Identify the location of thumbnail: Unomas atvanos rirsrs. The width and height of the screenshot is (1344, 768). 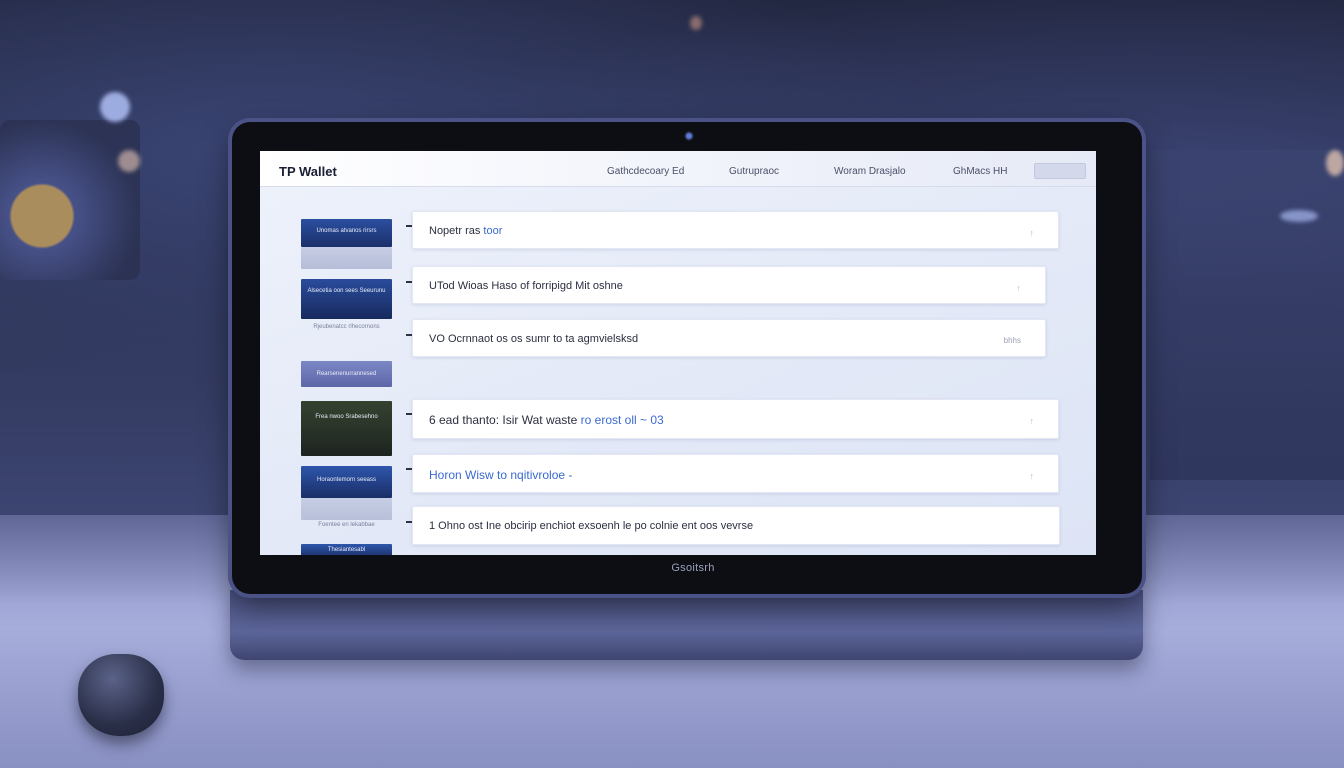
(346, 233).